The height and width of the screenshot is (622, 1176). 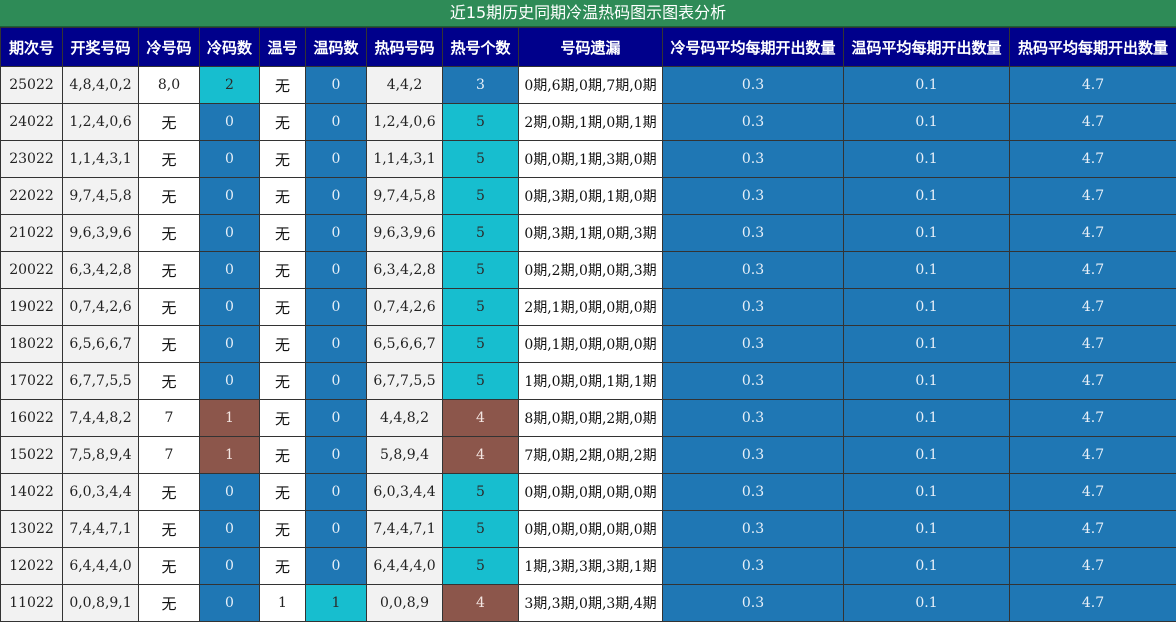 What do you see at coordinates (405, 381) in the screenshot?
I see `cell-hot-numbers: 6,7,7,5,5` at bounding box center [405, 381].